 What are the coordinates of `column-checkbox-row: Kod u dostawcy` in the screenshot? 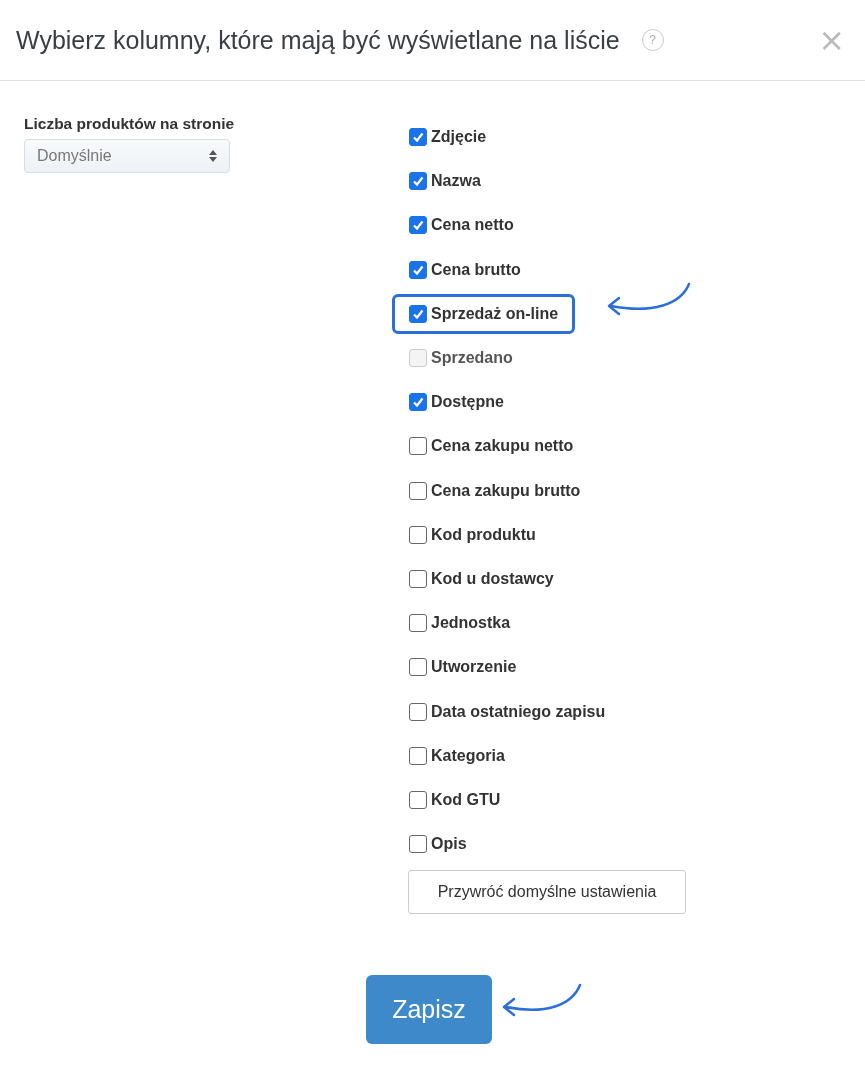 It's located at (481, 578).